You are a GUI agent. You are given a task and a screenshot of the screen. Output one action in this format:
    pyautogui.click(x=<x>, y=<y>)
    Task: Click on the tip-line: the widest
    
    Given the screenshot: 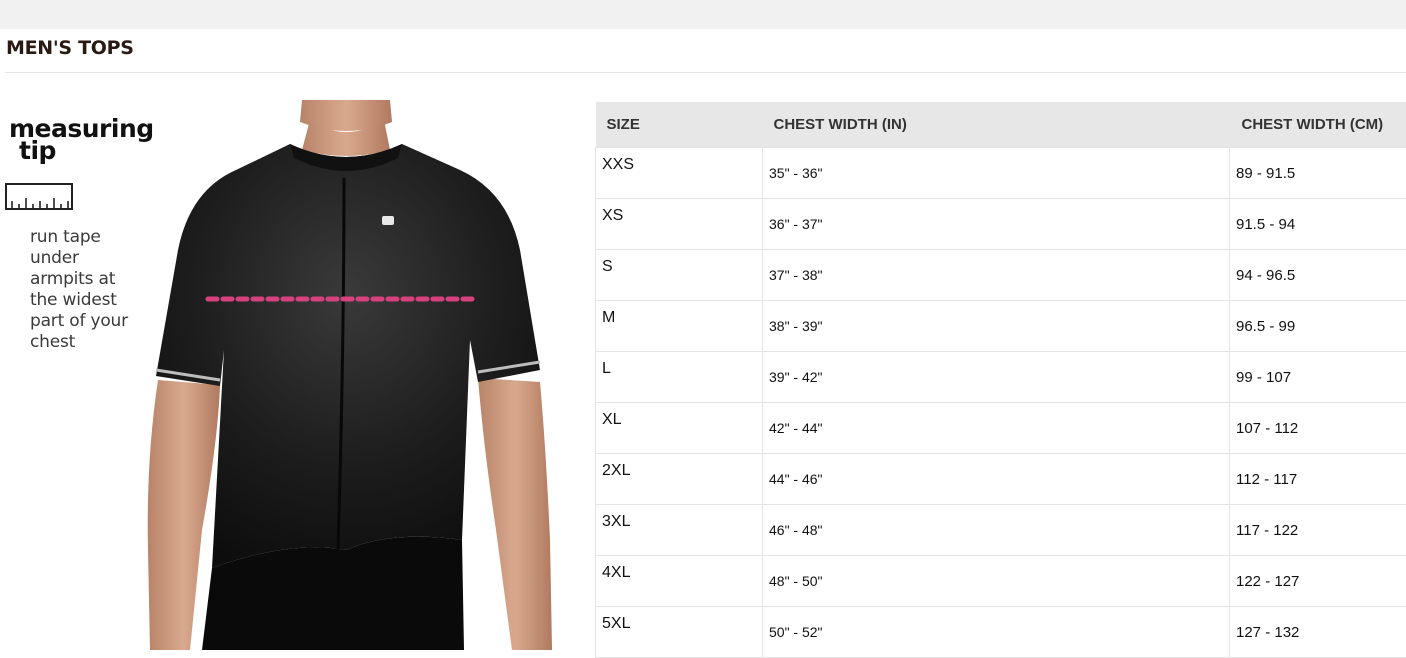 What is the action you would take?
    pyautogui.click(x=90, y=300)
    